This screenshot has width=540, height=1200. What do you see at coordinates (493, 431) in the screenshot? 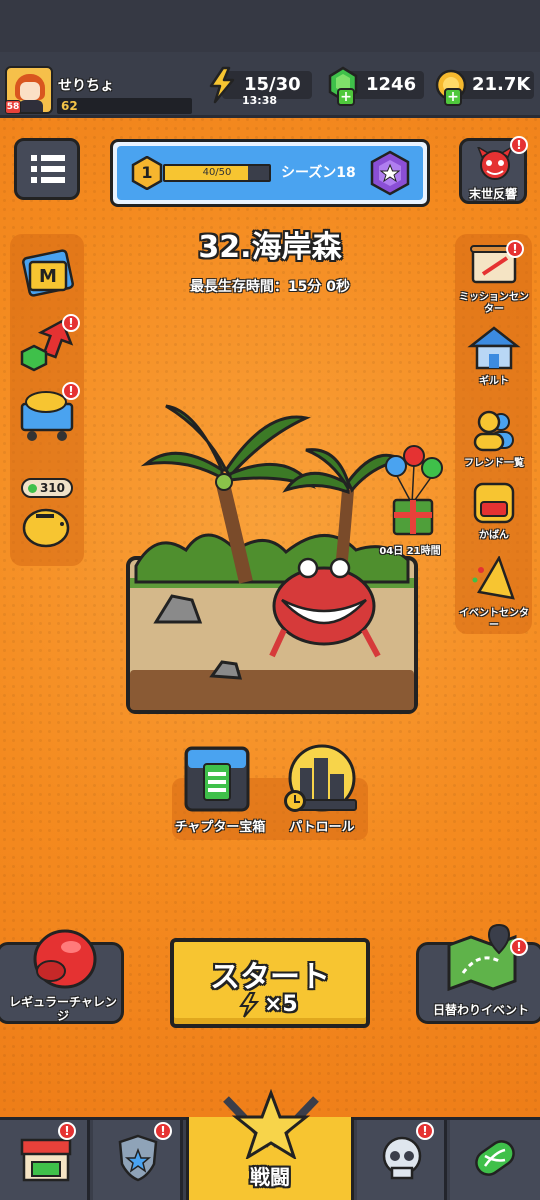
I see `friends-icon` at bounding box center [493, 431].